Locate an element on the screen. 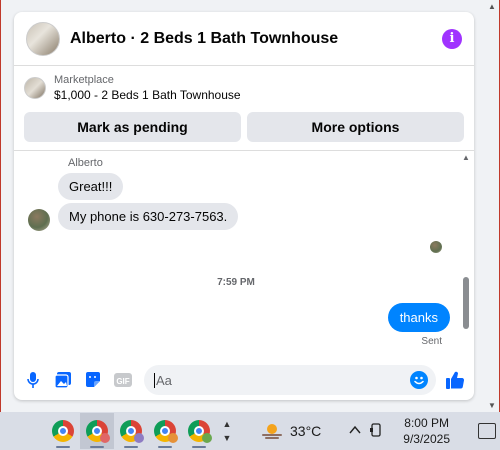 Image resolution: width=500 pixels, height=450 pixels. text-caret is located at coordinates (154, 380).